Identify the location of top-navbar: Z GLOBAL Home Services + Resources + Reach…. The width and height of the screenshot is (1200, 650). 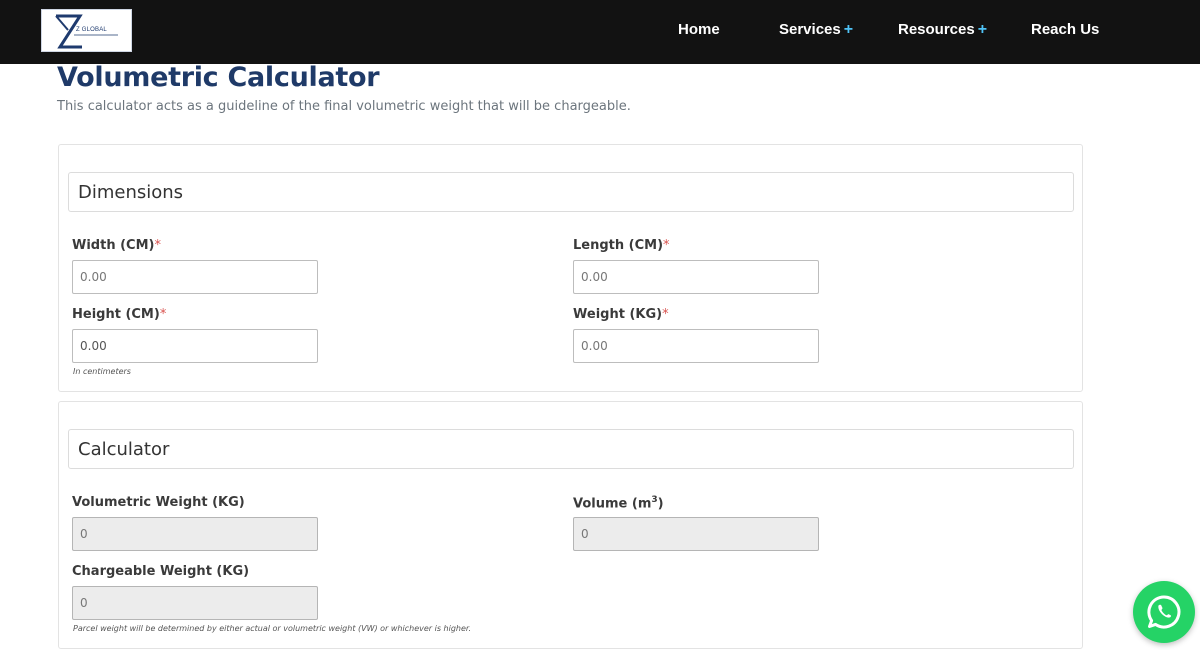
(600, 32).